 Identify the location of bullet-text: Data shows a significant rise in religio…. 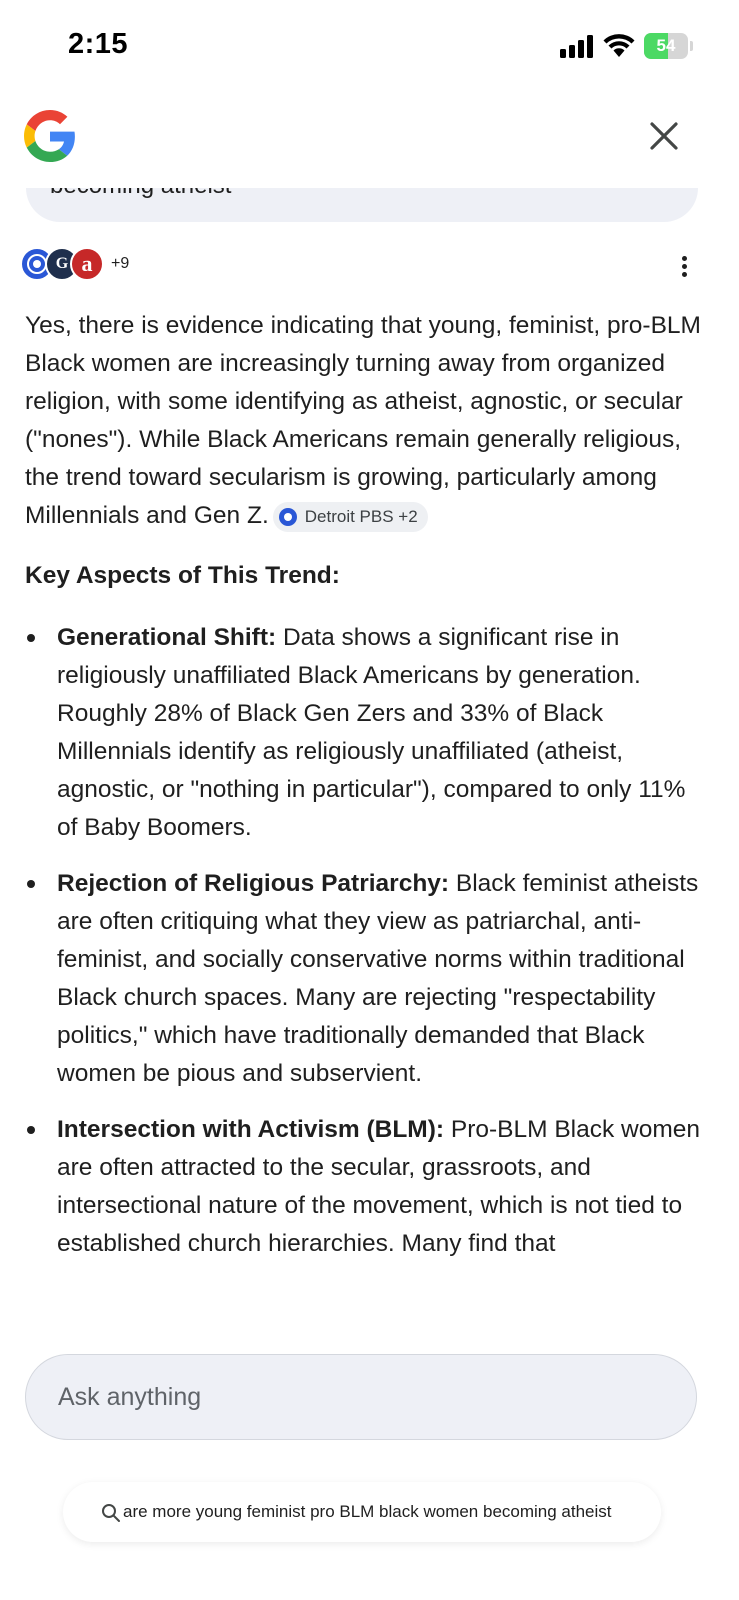
(371, 732).